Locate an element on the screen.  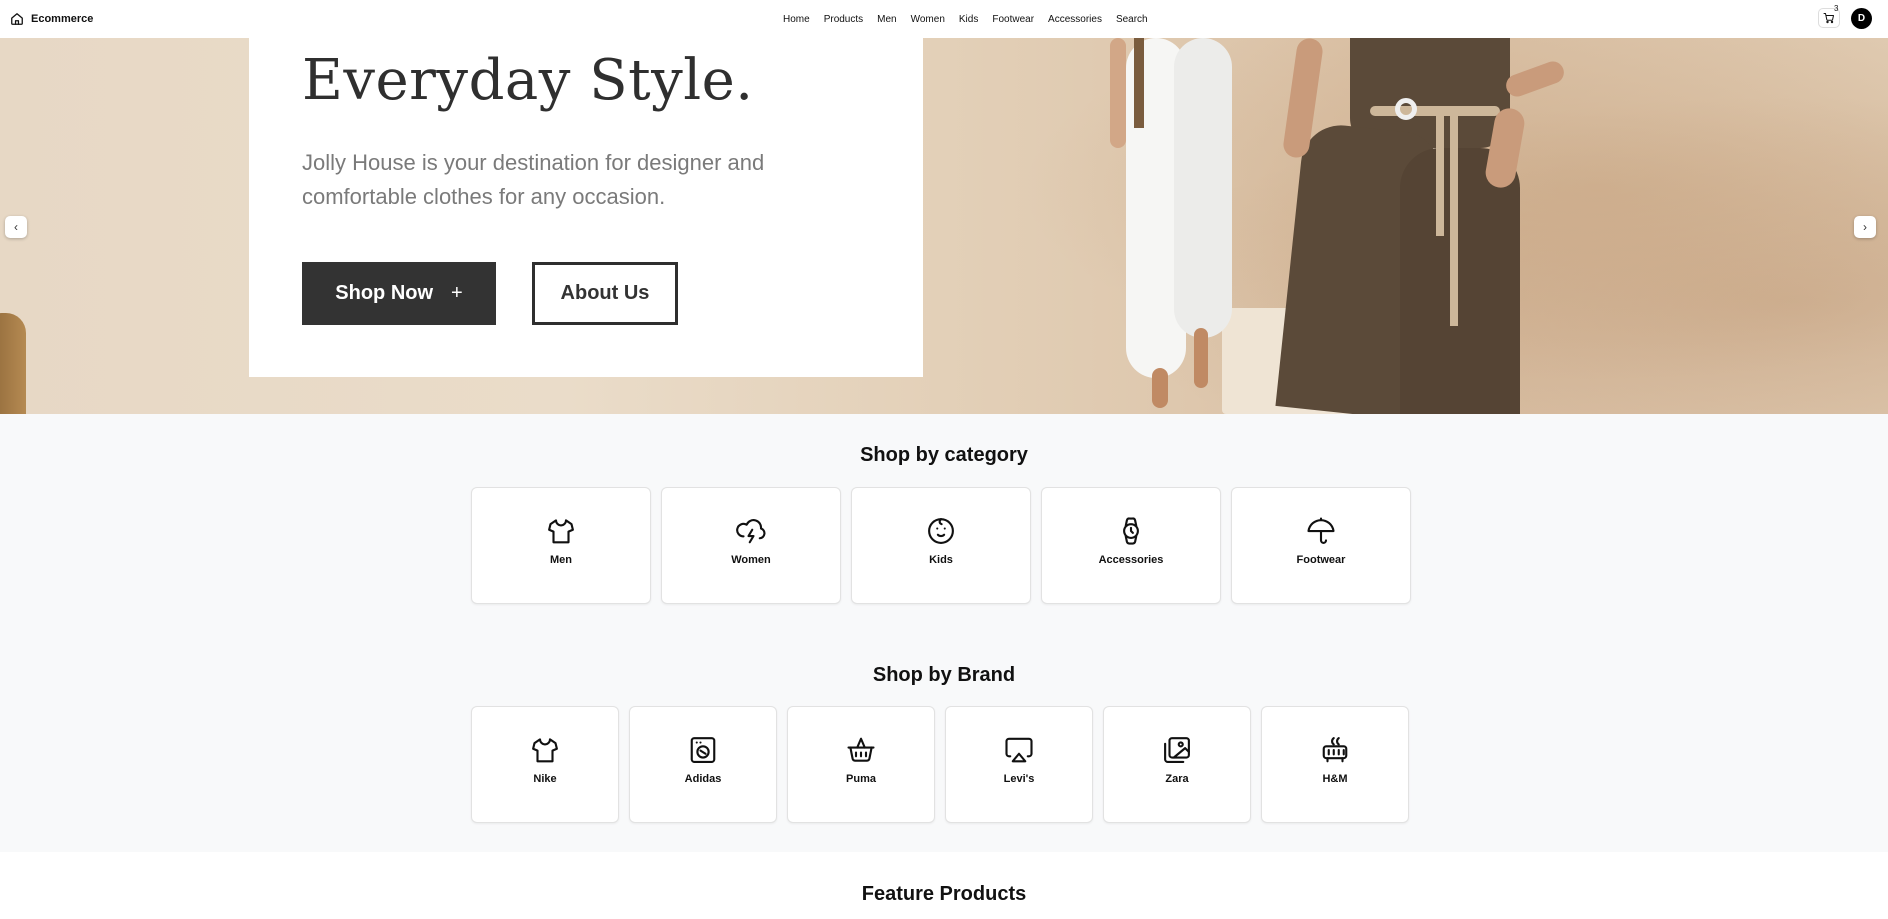
plant-pot-decoration is located at coordinates (13, 363).